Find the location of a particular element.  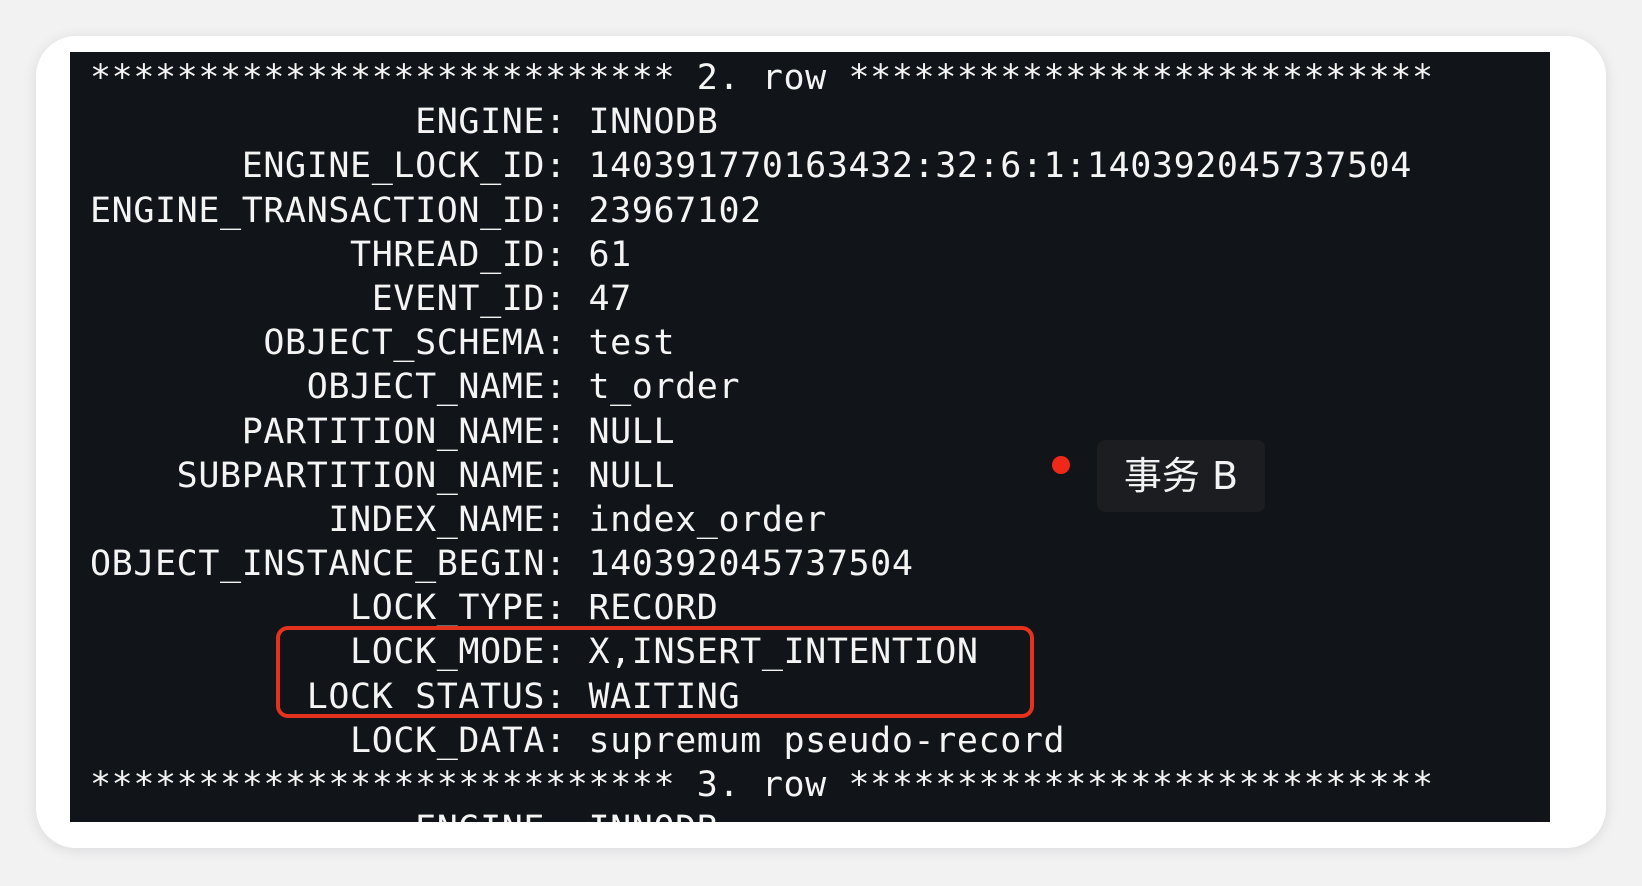

field-lock-type: LOCK_TYPE: RECORD is located at coordinates (404, 608).